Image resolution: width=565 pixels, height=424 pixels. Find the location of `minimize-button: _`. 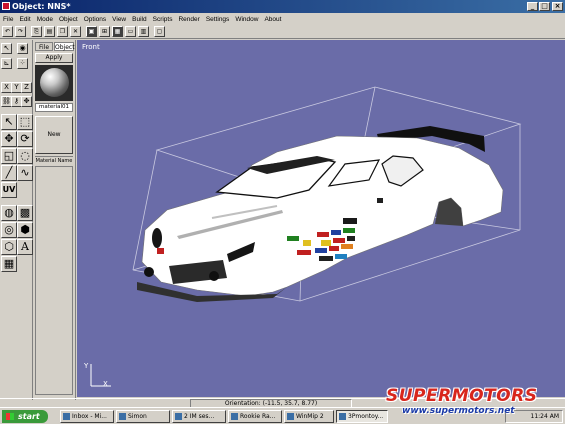

minimize-button: _ is located at coordinates (532, 6).